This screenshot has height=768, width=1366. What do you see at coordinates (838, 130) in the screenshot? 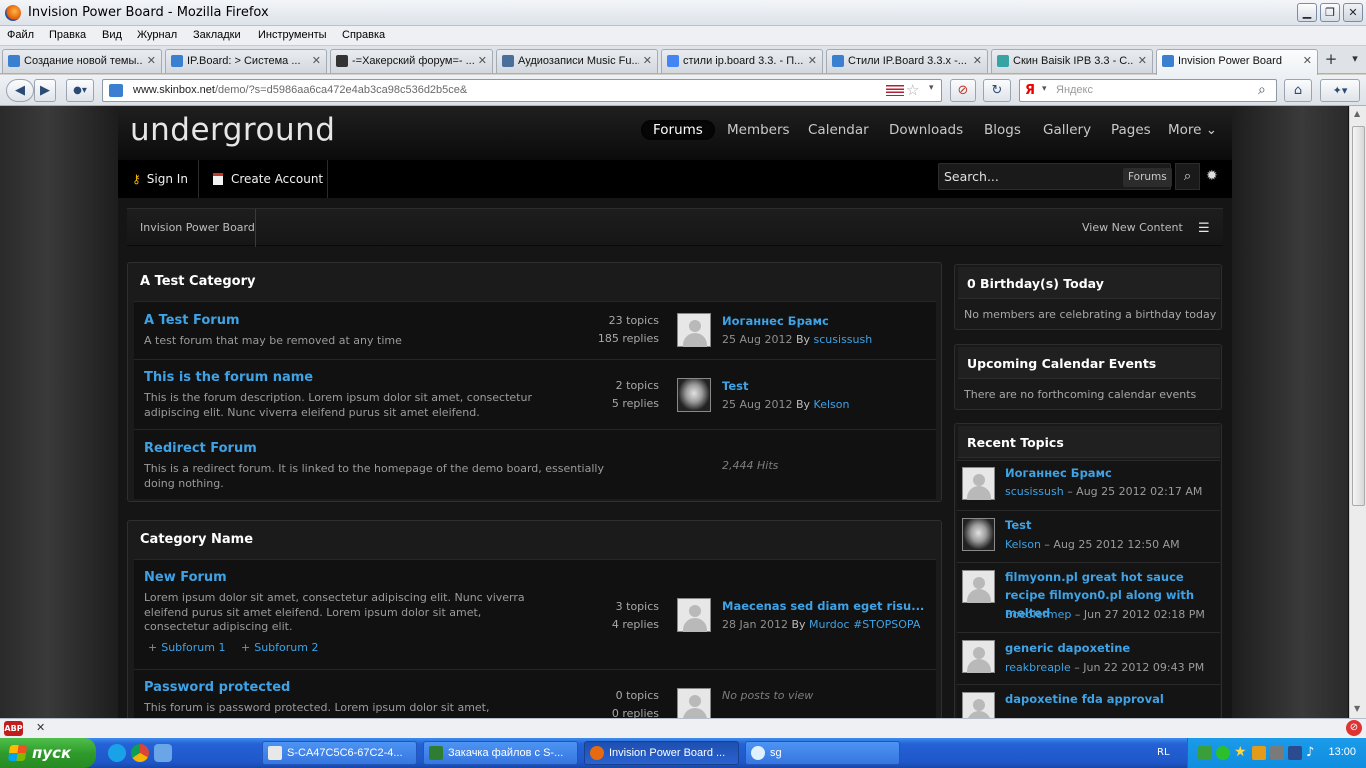
I see `nav-calendar: Calendar` at bounding box center [838, 130].